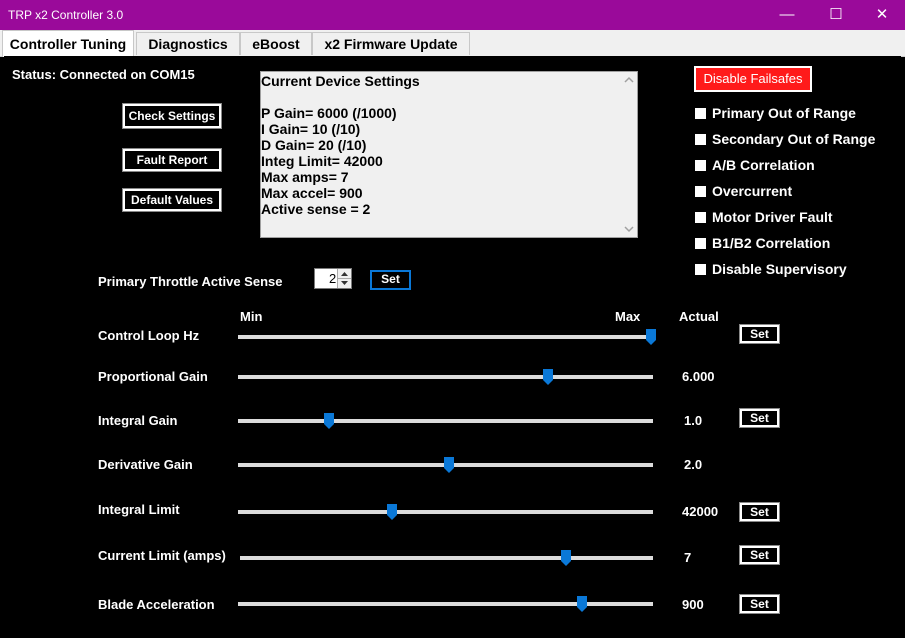 This screenshot has height=638, width=905. What do you see at coordinates (312, 193) in the screenshot?
I see `settings-line: Max accel= 900` at bounding box center [312, 193].